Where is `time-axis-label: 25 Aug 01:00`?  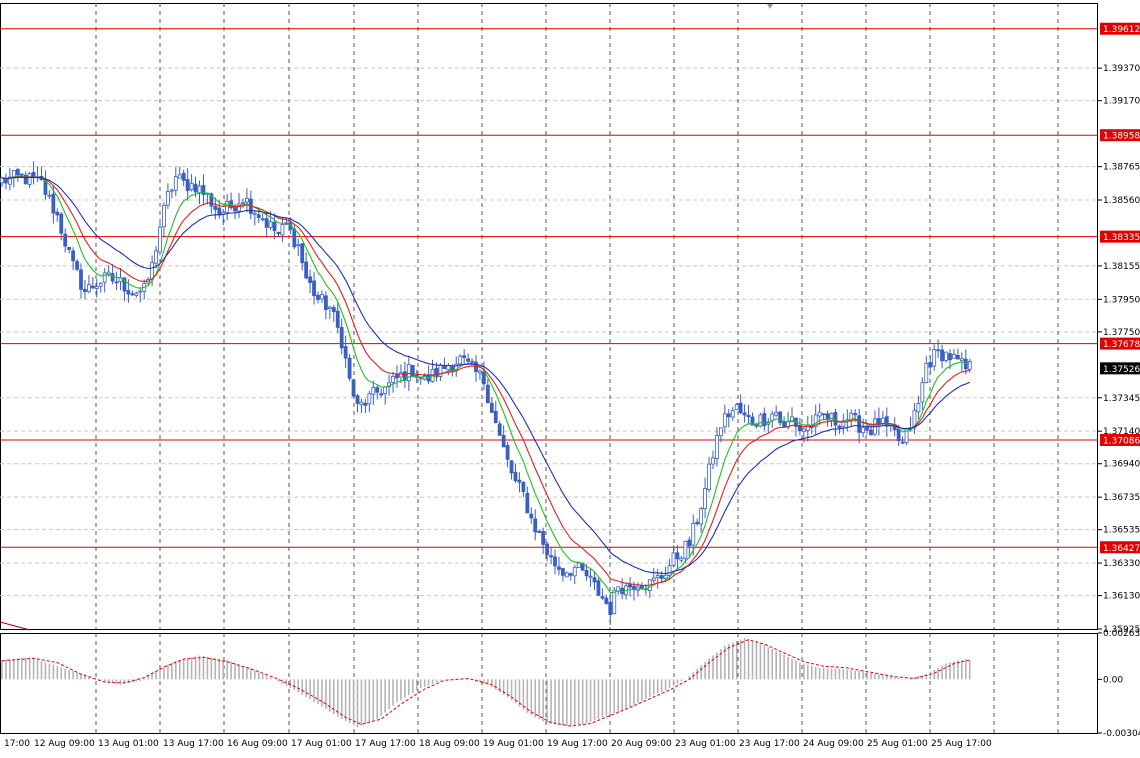 time-axis-label: 25 Aug 01:00 is located at coordinates (897, 744).